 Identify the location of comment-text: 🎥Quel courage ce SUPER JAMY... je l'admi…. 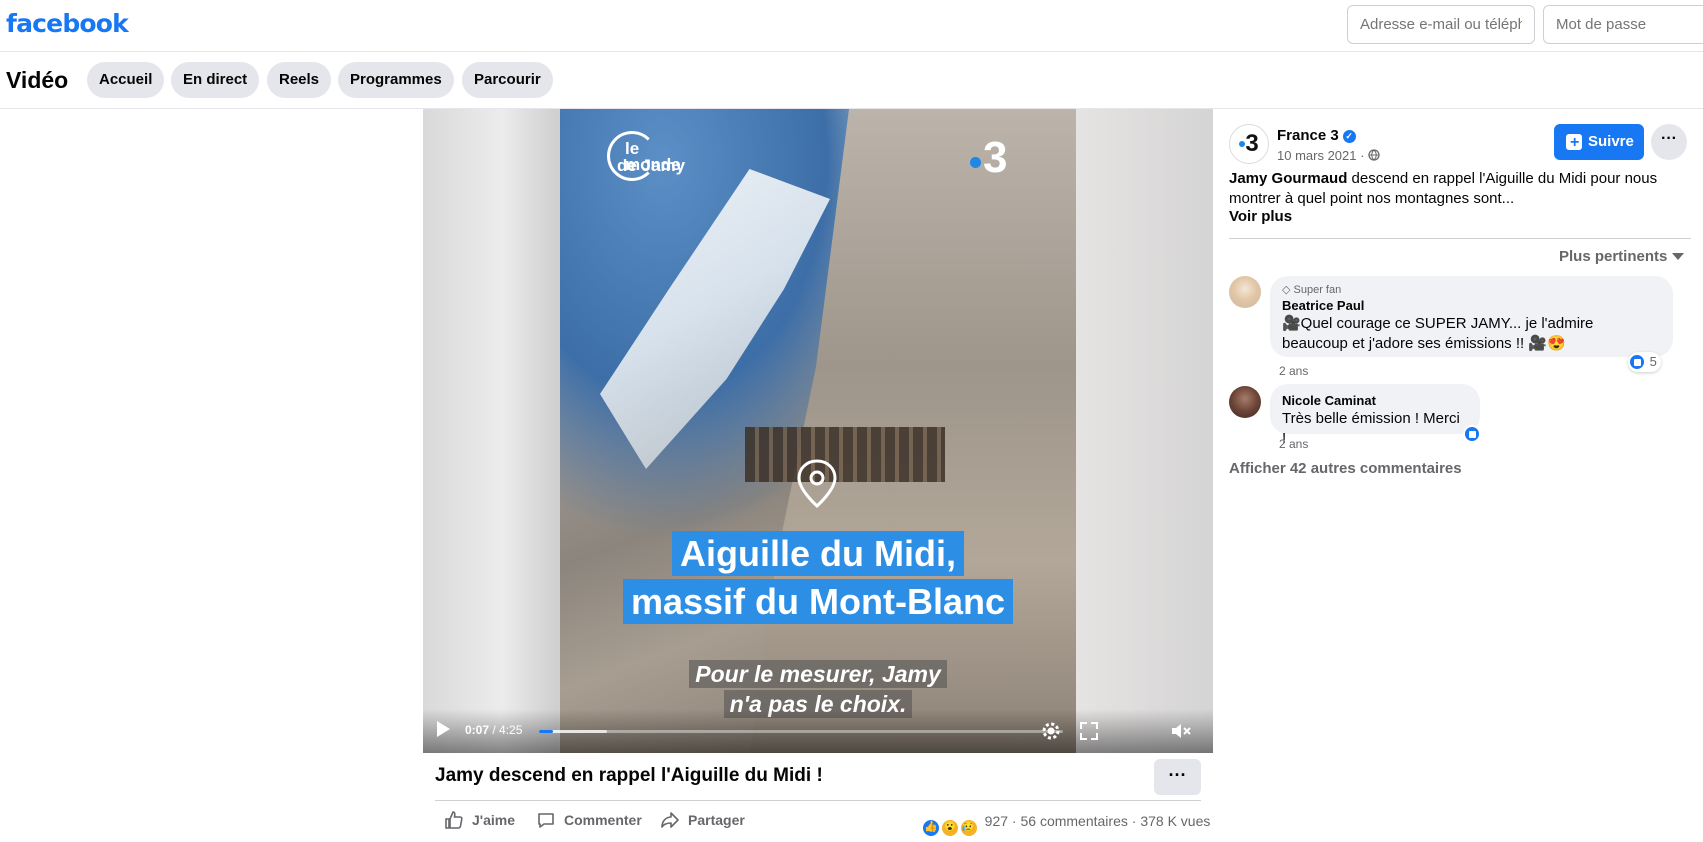
(1438, 333).